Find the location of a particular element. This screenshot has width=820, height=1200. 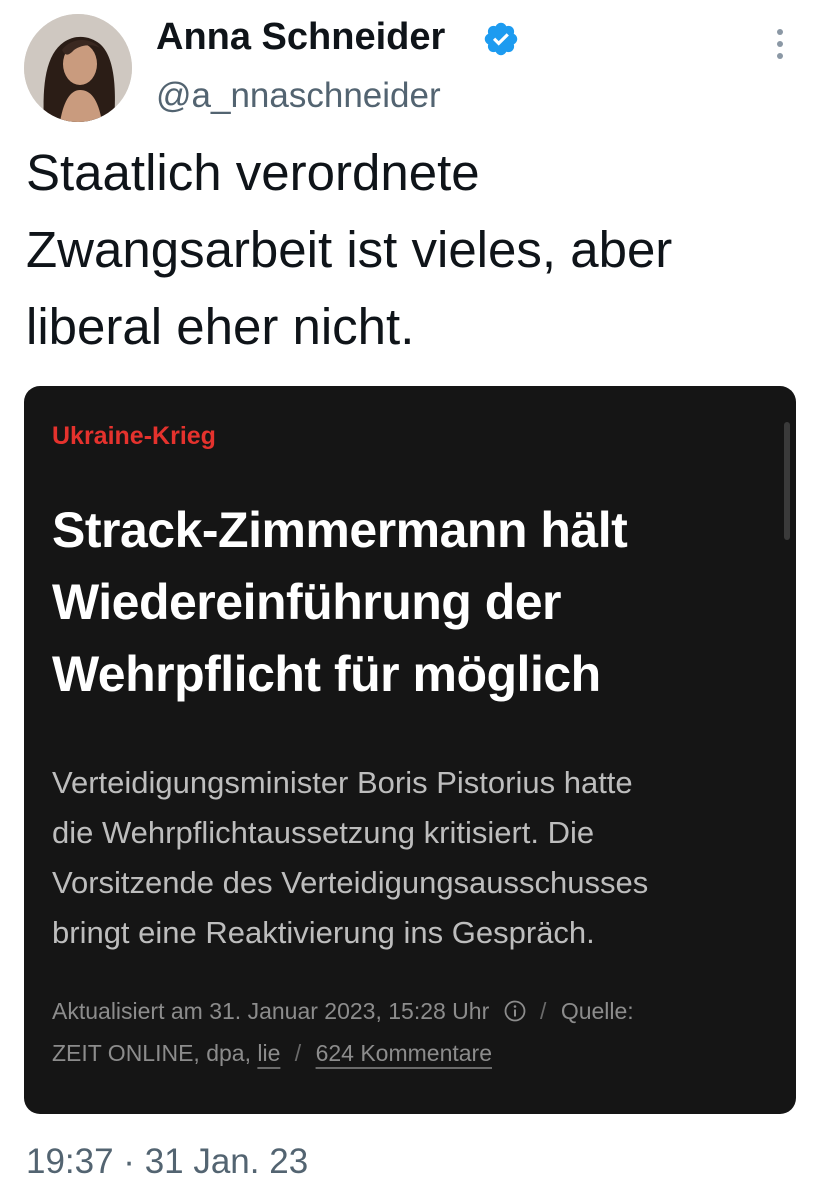

profile-photo is located at coordinates (78, 68).